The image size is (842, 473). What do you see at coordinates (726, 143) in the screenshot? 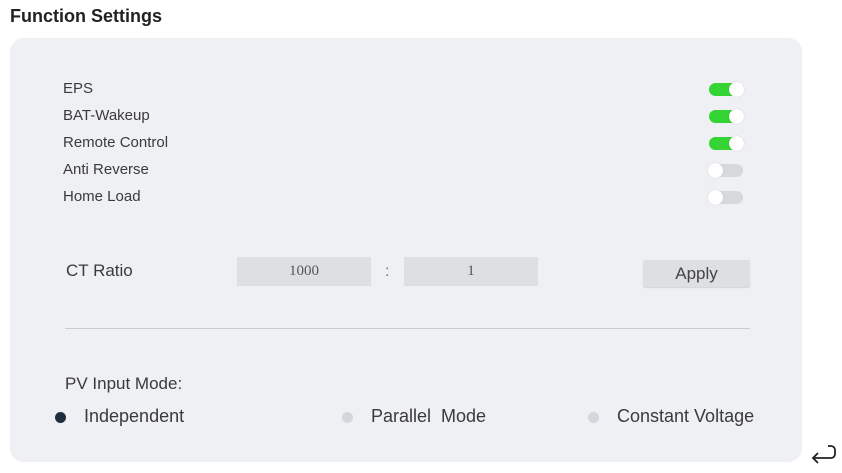
I see `remote-control-switch` at bounding box center [726, 143].